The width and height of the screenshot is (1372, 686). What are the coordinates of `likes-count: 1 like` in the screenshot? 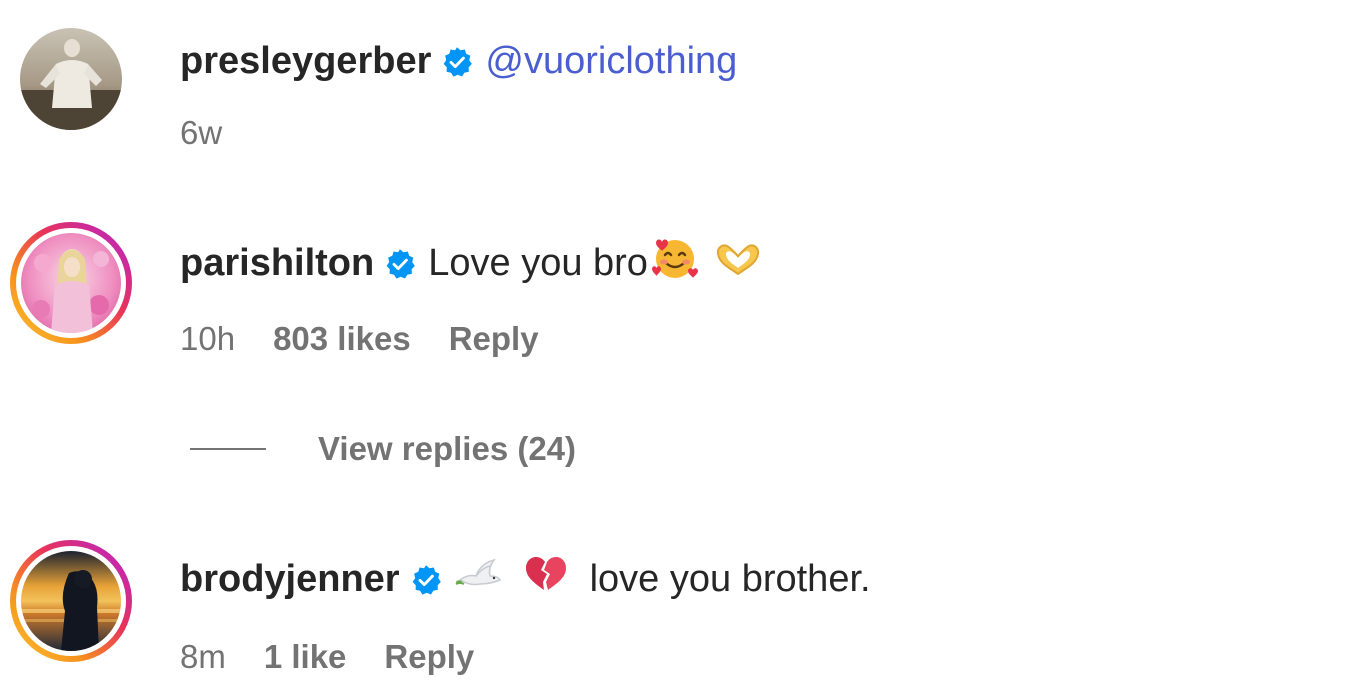 It's located at (305, 657).